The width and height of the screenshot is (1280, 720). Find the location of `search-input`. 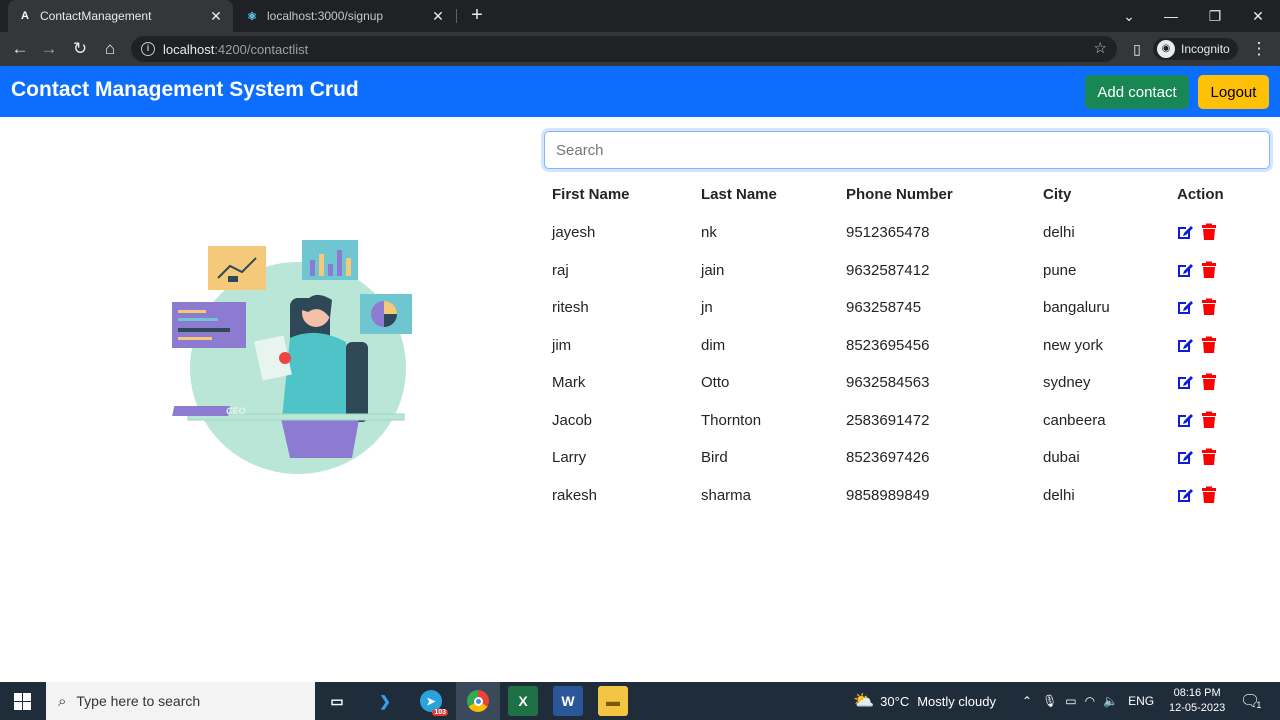

search-input is located at coordinates (907, 150).